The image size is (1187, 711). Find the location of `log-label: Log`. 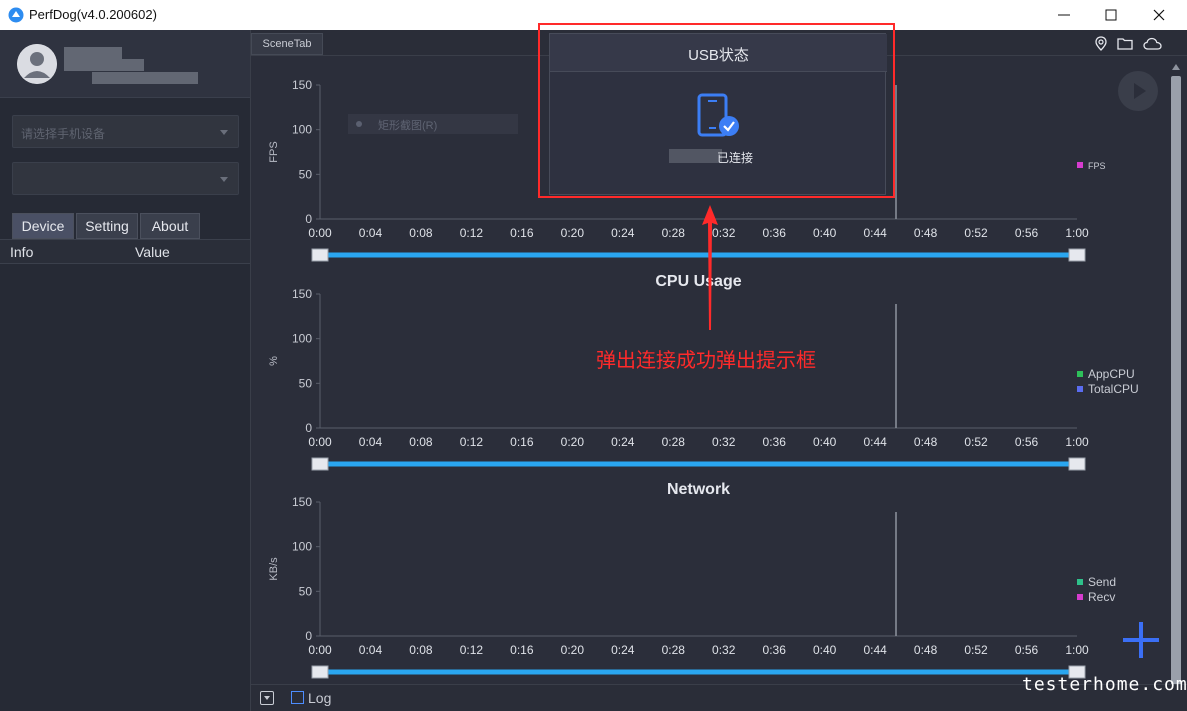

log-label: Log is located at coordinates (320, 698).